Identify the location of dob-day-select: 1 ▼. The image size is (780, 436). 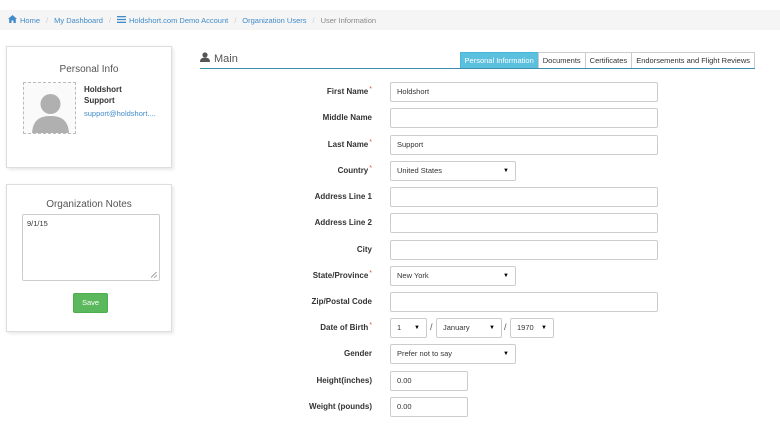
(408, 328).